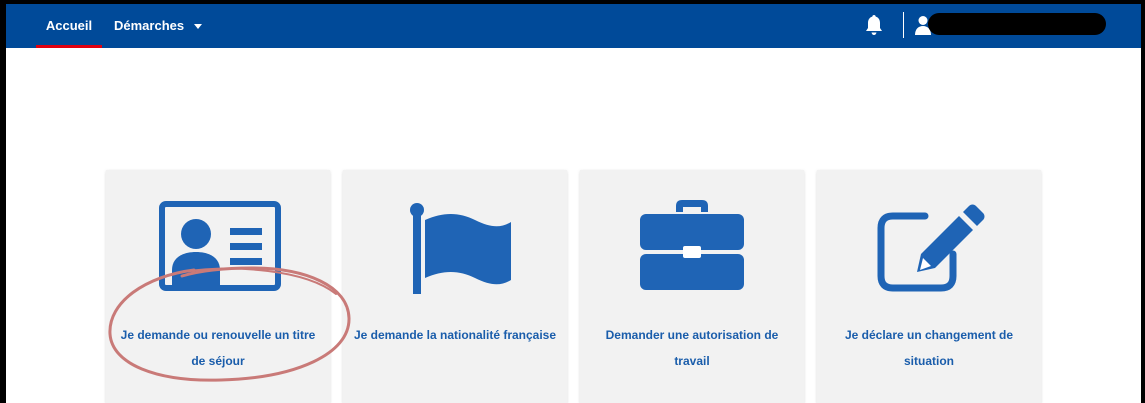 Image resolution: width=1145 pixels, height=403 pixels. Describe the element at coordinates (460, 248) in the screenshot. I see `flag-icon` at that location.